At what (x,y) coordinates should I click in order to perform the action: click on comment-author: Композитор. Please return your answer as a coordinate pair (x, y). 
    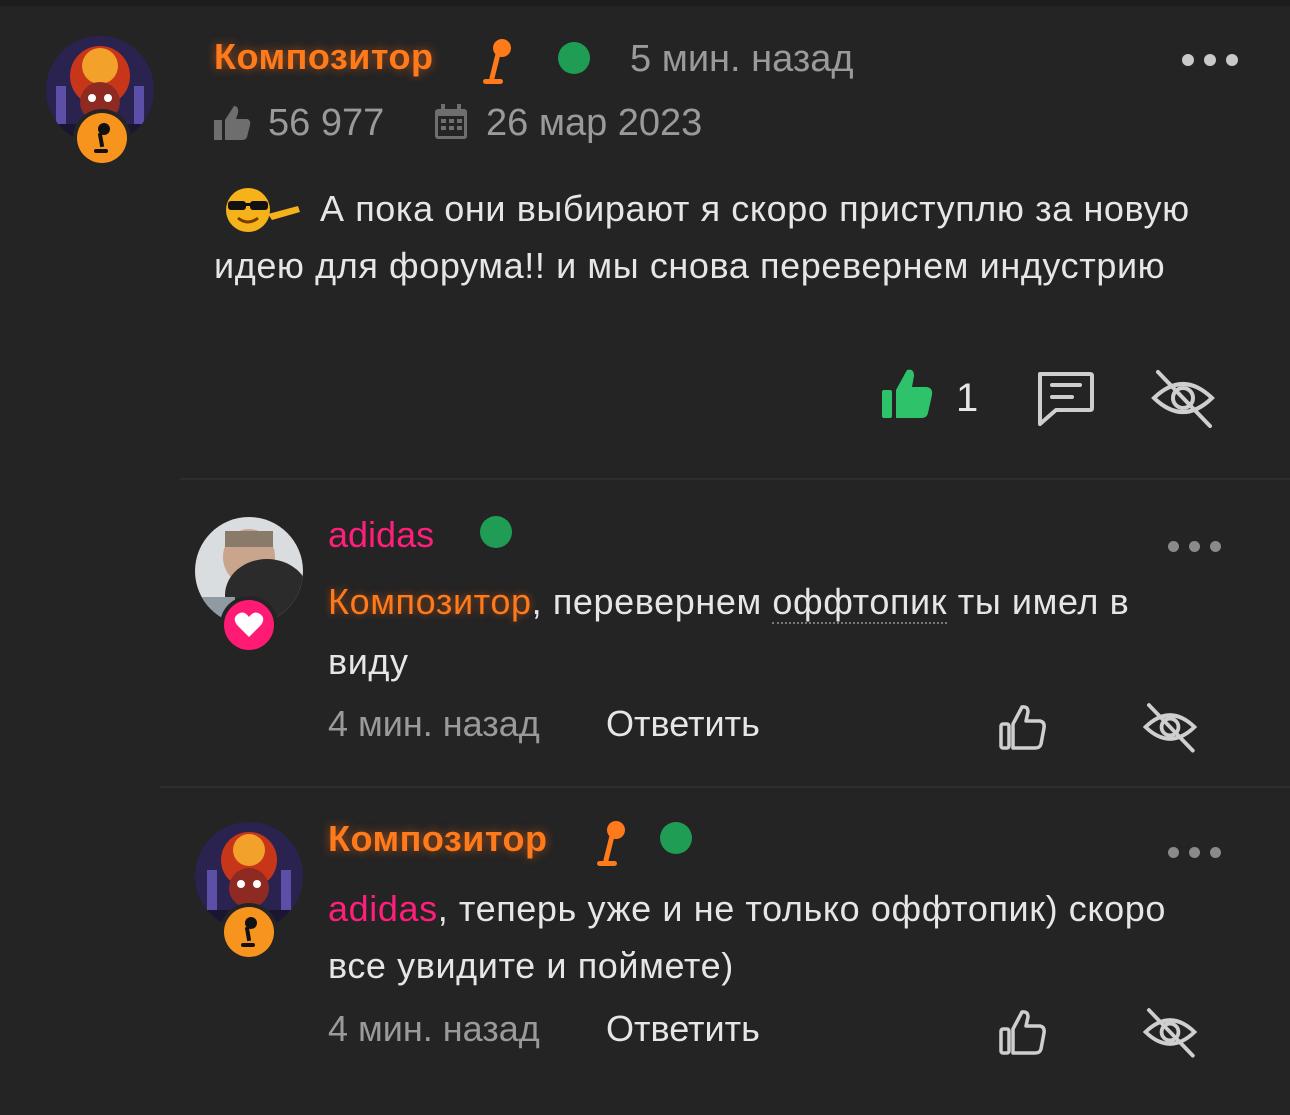
    Looking at the image, I should click on (324, 57).